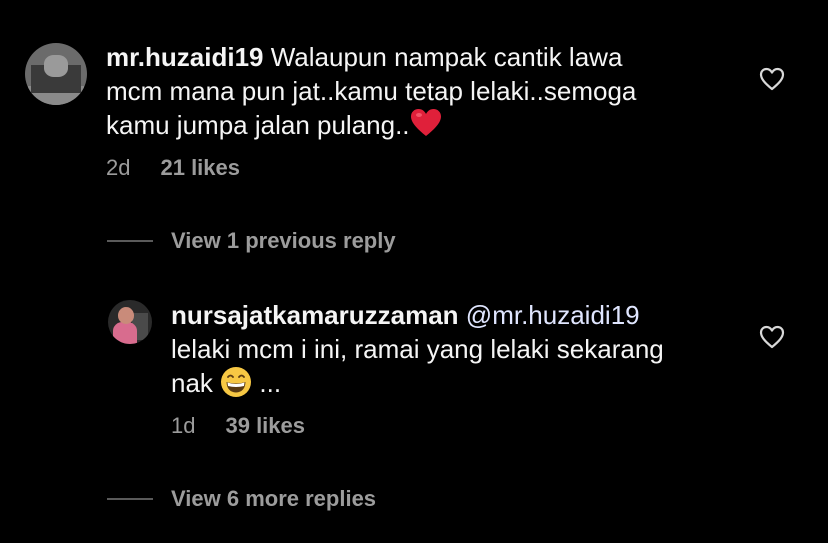 The width and height of the screenshot is (828, 543). Describe the element at coordinates (553, 315) in the screenshot. I see `reply-mention-link: @mr.huzaidi19` at that location.